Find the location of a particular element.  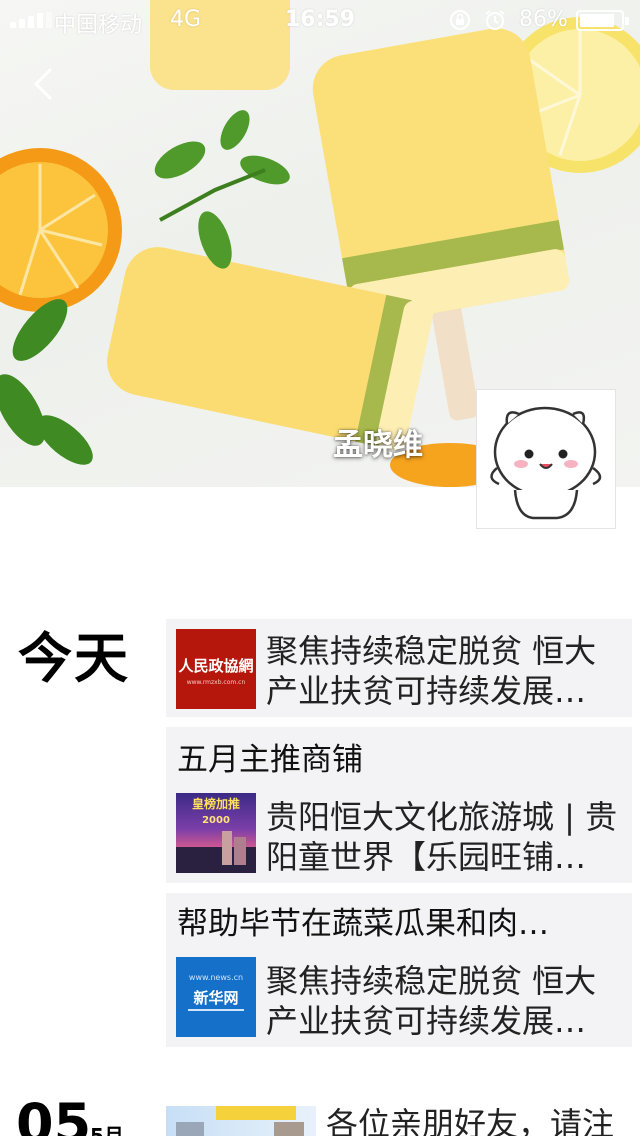

status-bar: 中国移动 4G 16:59 86% is located at coordinates (320, 20).